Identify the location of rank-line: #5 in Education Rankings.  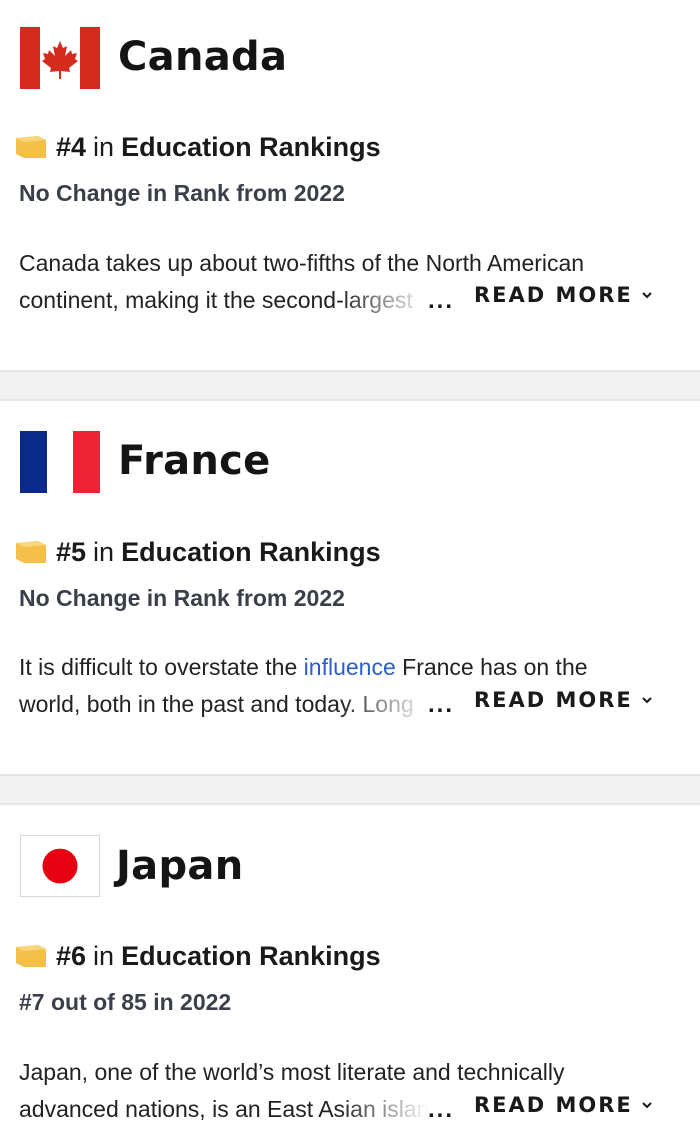
(197, 552).